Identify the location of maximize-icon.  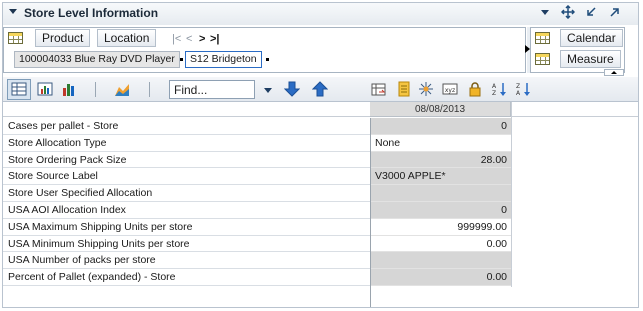
(615, 12).